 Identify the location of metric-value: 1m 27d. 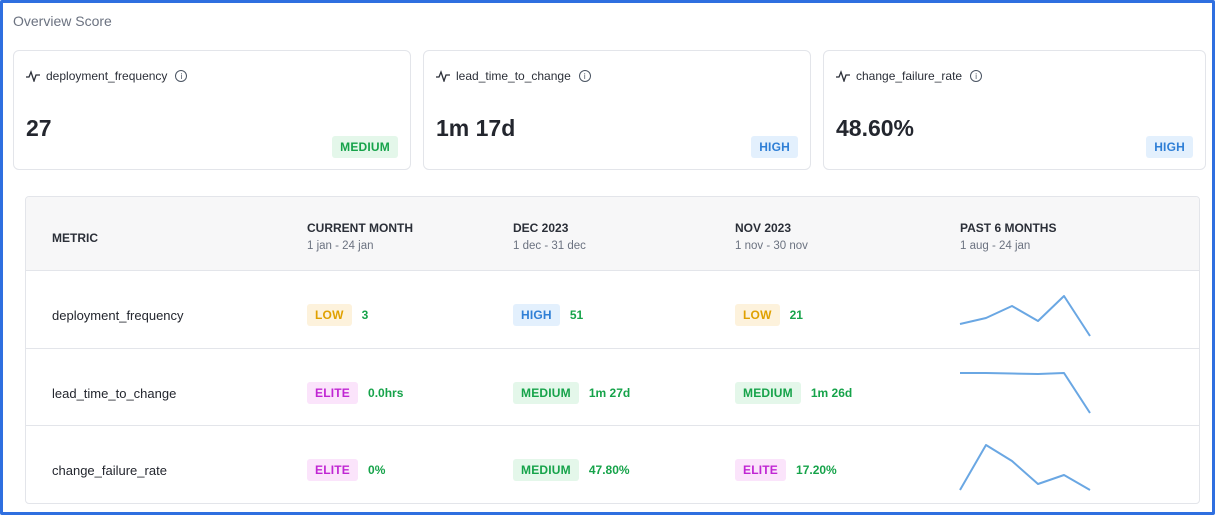
(609, 393).